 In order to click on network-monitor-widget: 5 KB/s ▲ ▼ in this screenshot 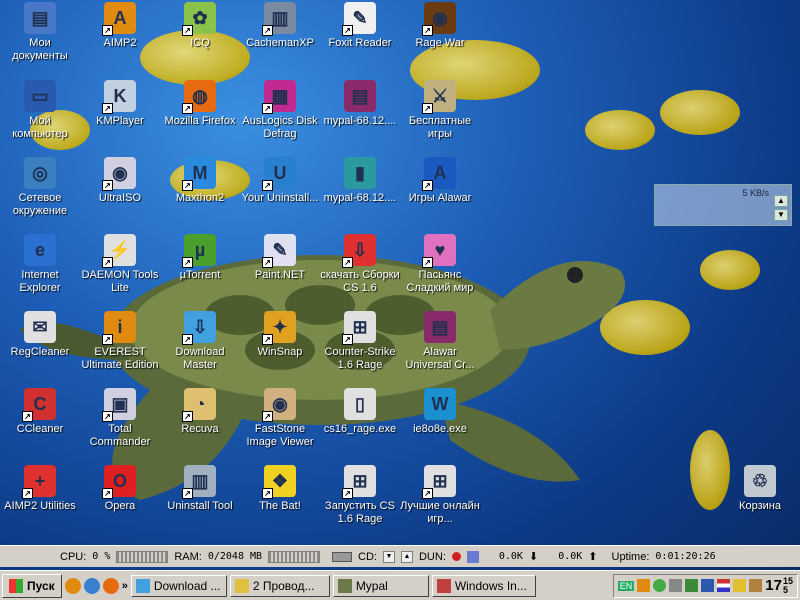, I will do `click(723, 205)`.